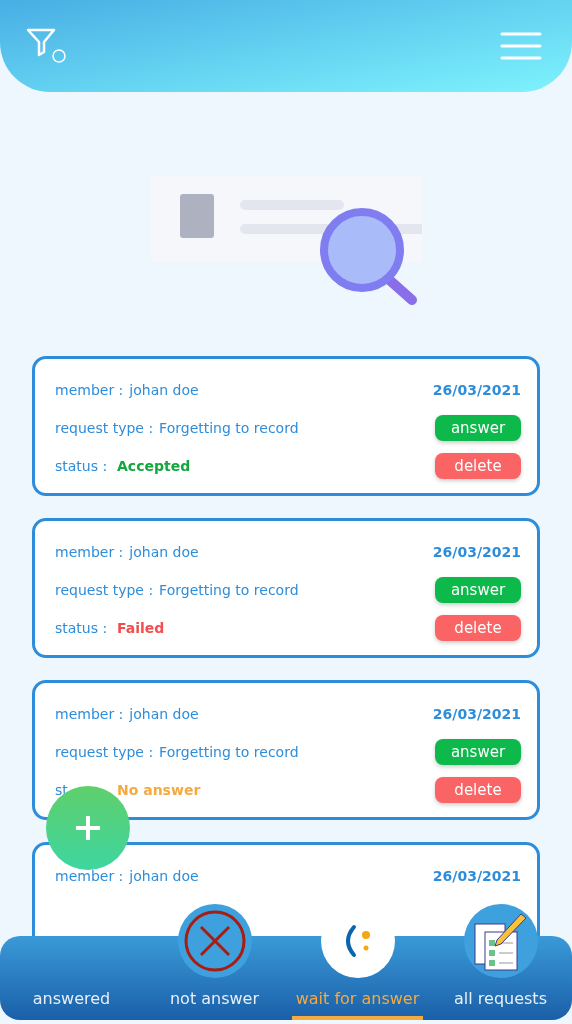 This screenshot has height=1024, width=572. What do you see at coordinates (521, 46) in the screenshot?
I see `menu-icon` at bounding box center [521, 46].